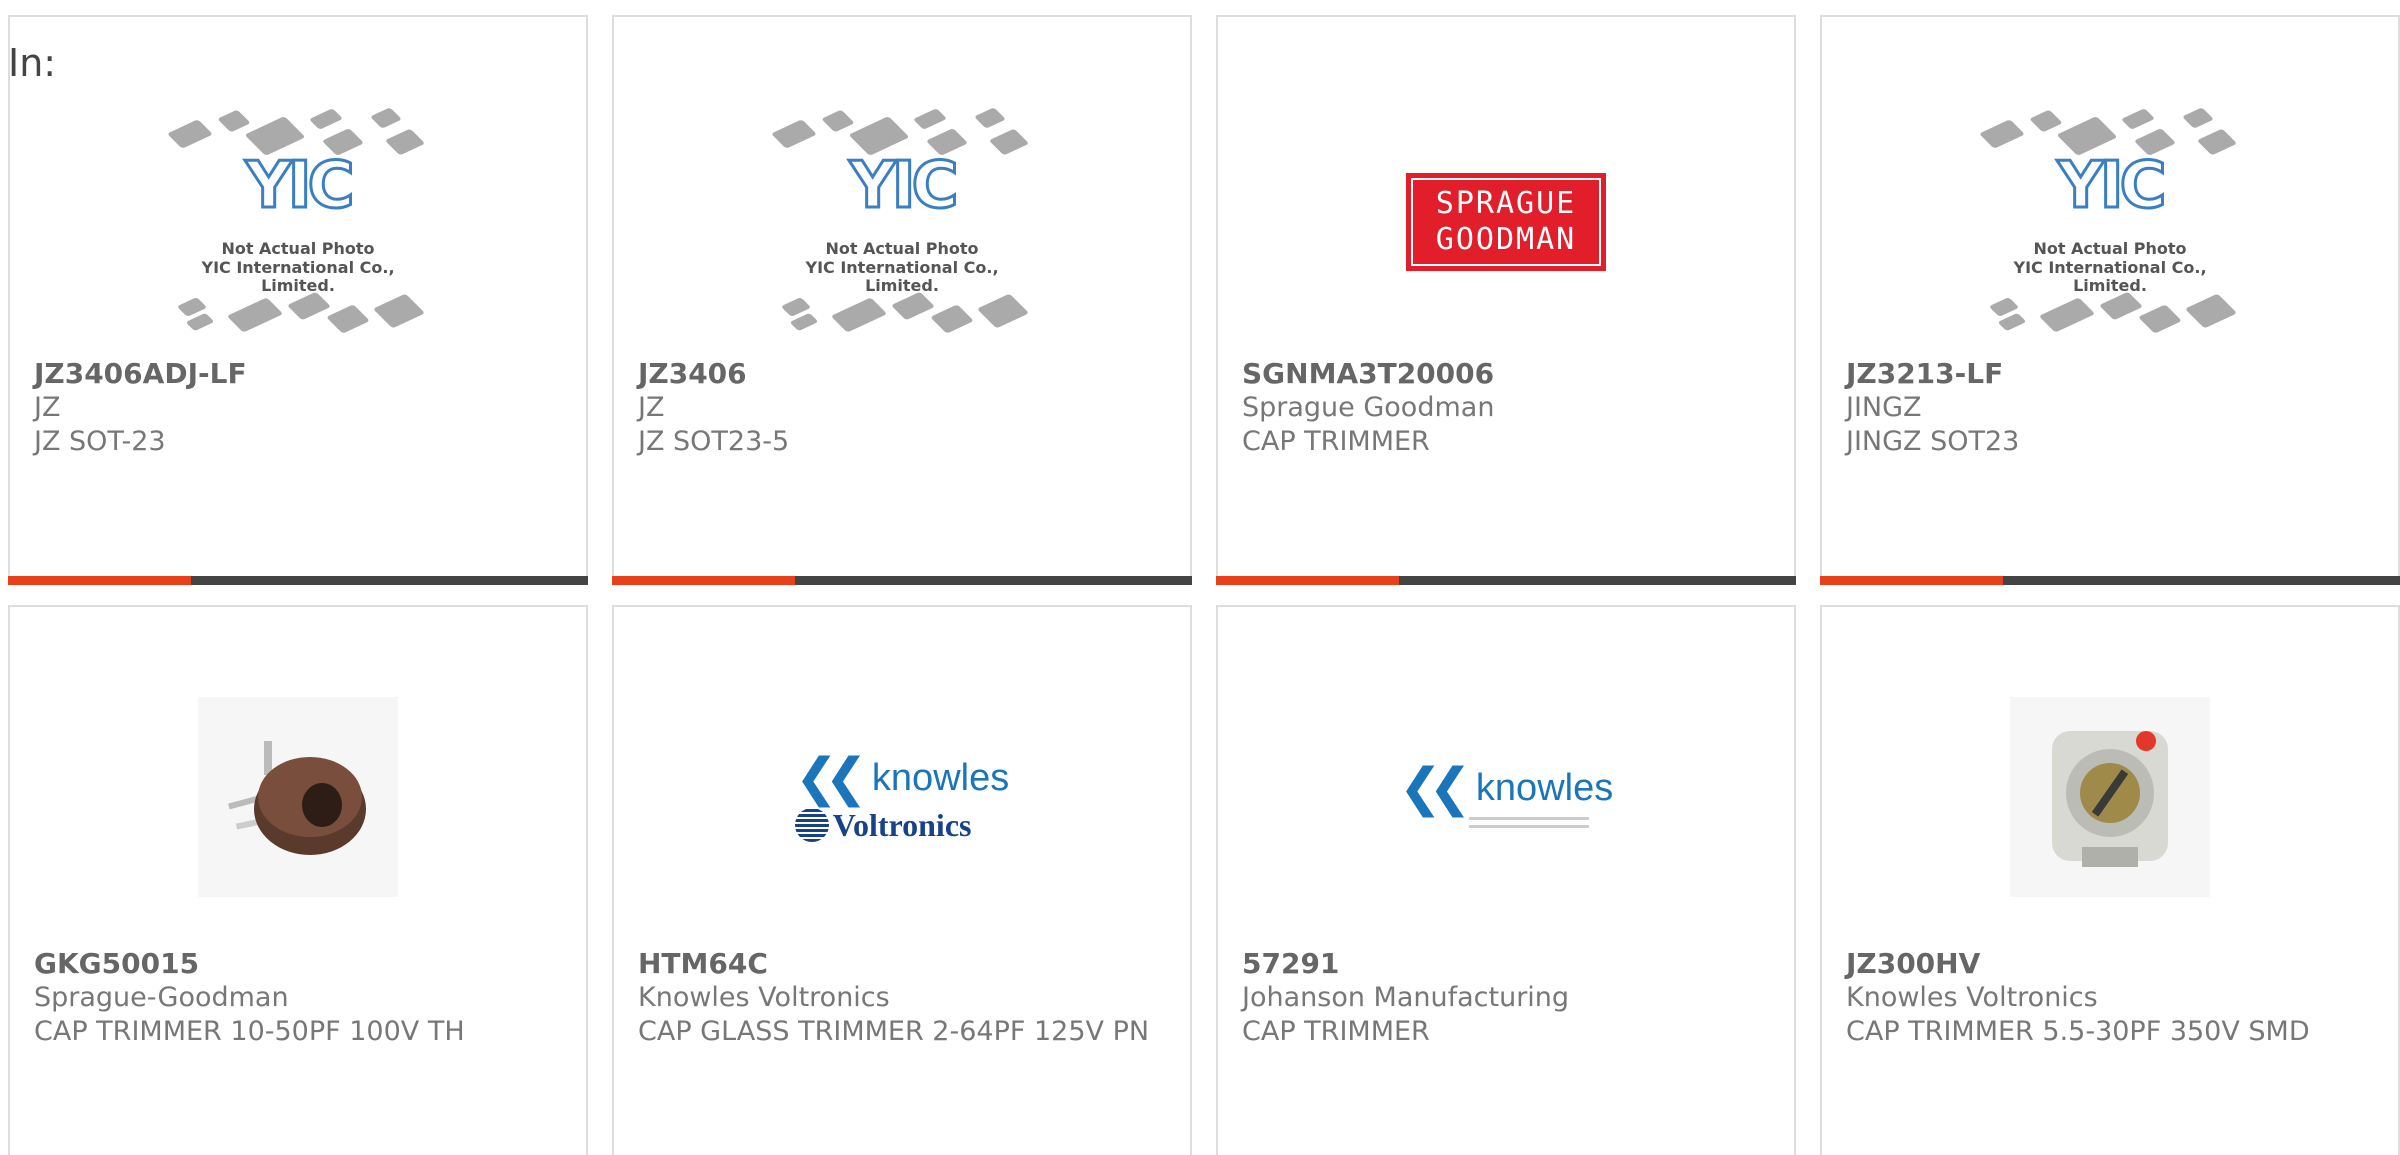 The width and height of the screenshot is (2400, 1155). What do you see at coordinates (894, 1031) in the screenshot?
I see `description: CAP GLASS TRIMMER 2-64PF 125V PN` at bounding box center [894, 1031].